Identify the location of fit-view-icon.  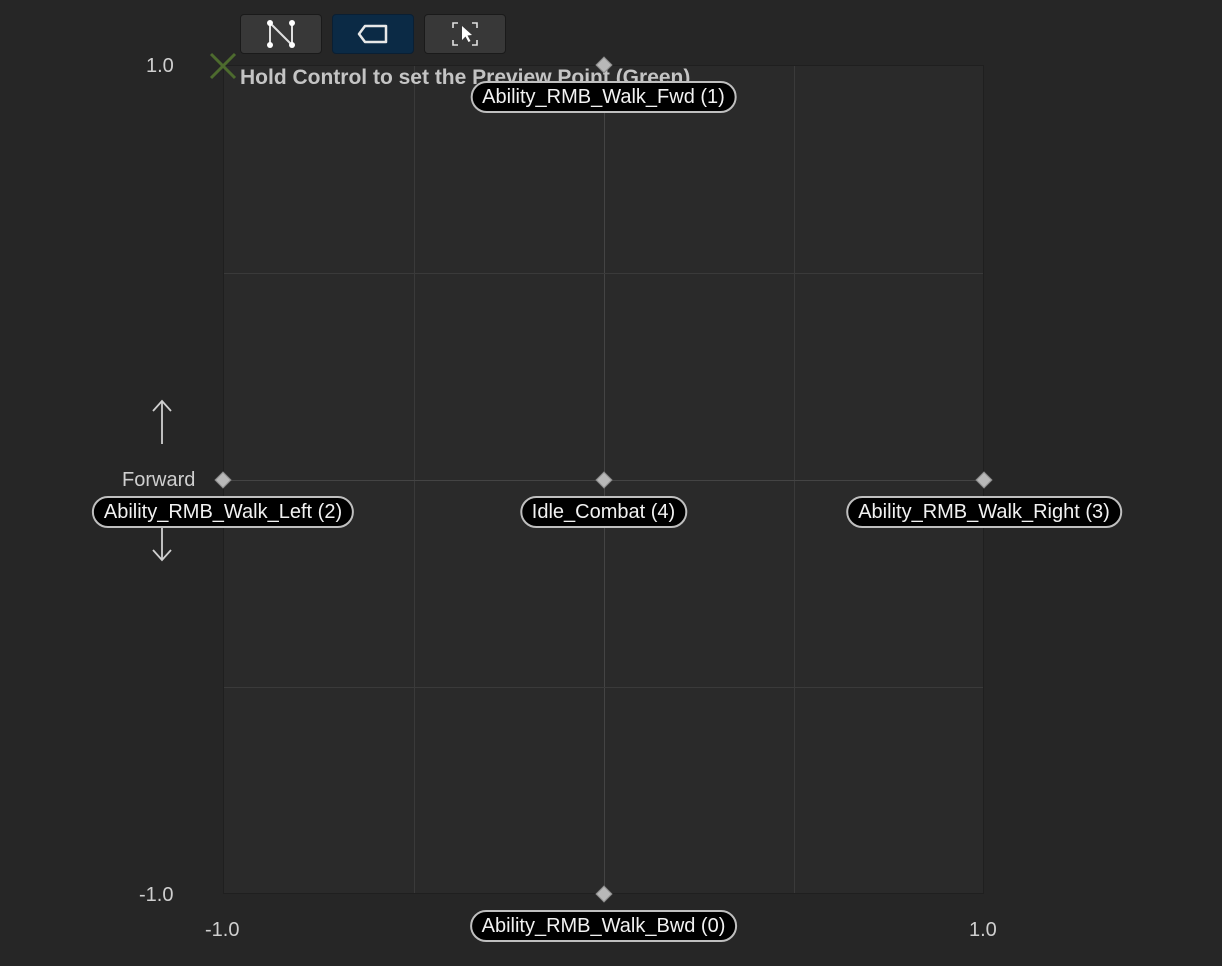
(465, 34).